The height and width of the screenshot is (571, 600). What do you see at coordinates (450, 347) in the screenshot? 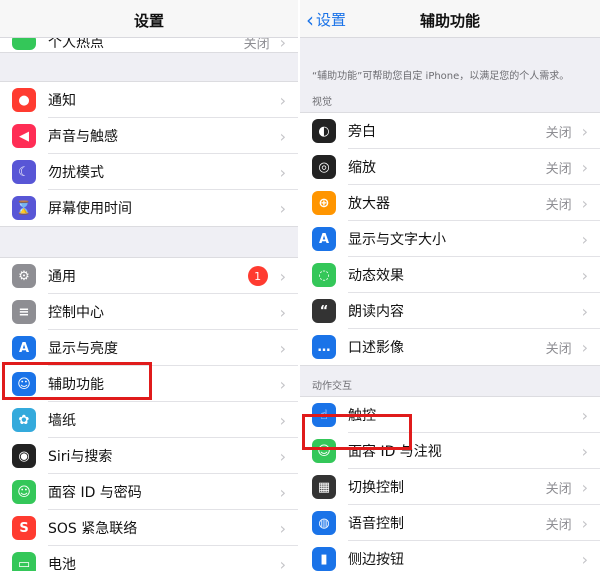
I see `settings-row: … 口述影像 关闭 ›` at bounding box center [450, 347].